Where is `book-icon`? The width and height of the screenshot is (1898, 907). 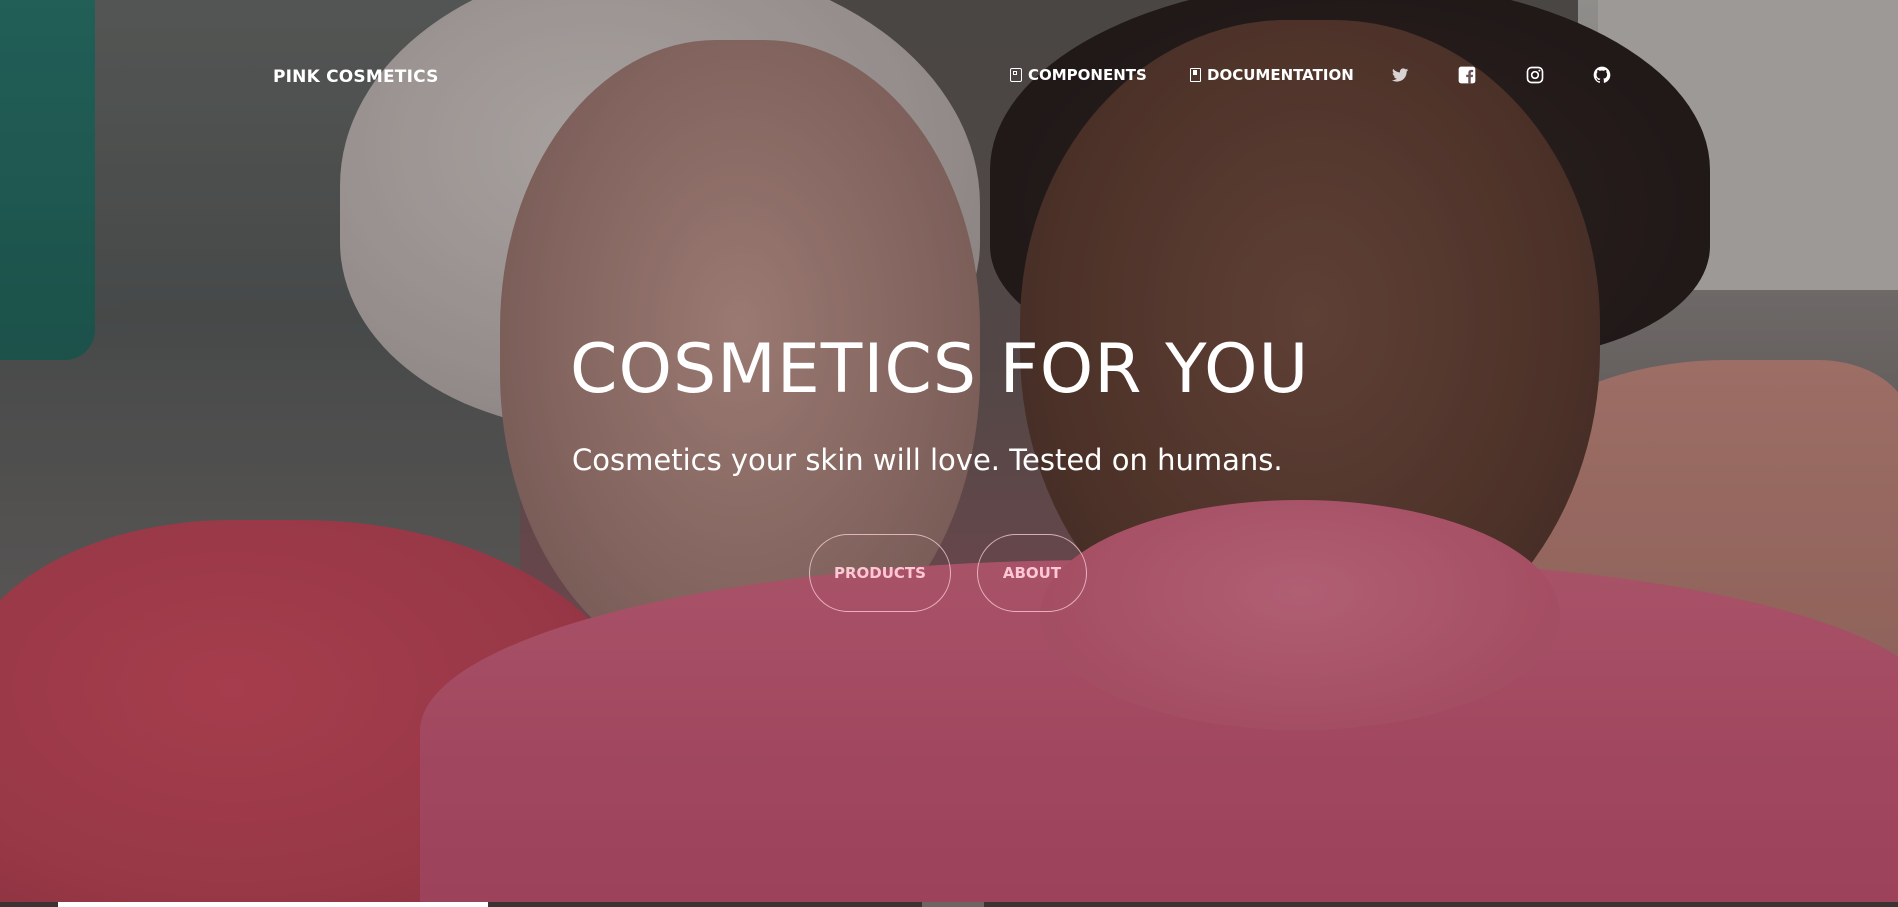 book-icon is located at coordinates (1195, 75).